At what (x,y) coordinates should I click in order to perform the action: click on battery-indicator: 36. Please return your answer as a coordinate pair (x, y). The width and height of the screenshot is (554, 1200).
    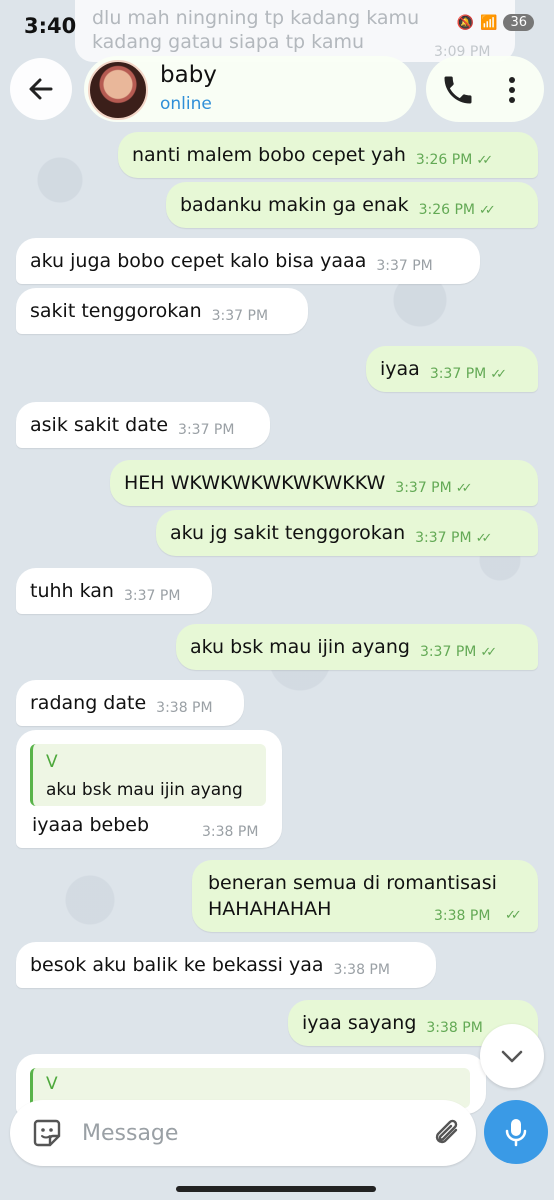
    Looking at the image, I should click on (518, 22).